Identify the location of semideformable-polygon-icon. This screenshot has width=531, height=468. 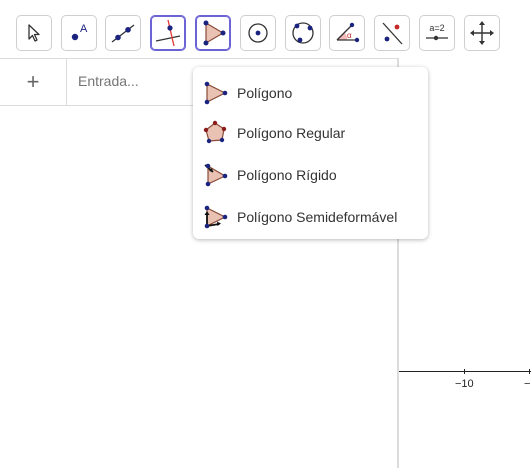
(216, 217).